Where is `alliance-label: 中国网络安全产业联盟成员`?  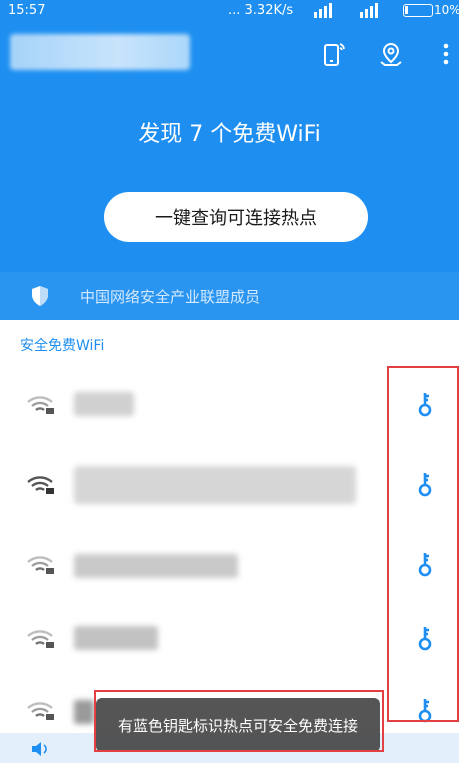 alliance-label: 中国网络安全产业联盟成员 is located at coordinates (170, 297).